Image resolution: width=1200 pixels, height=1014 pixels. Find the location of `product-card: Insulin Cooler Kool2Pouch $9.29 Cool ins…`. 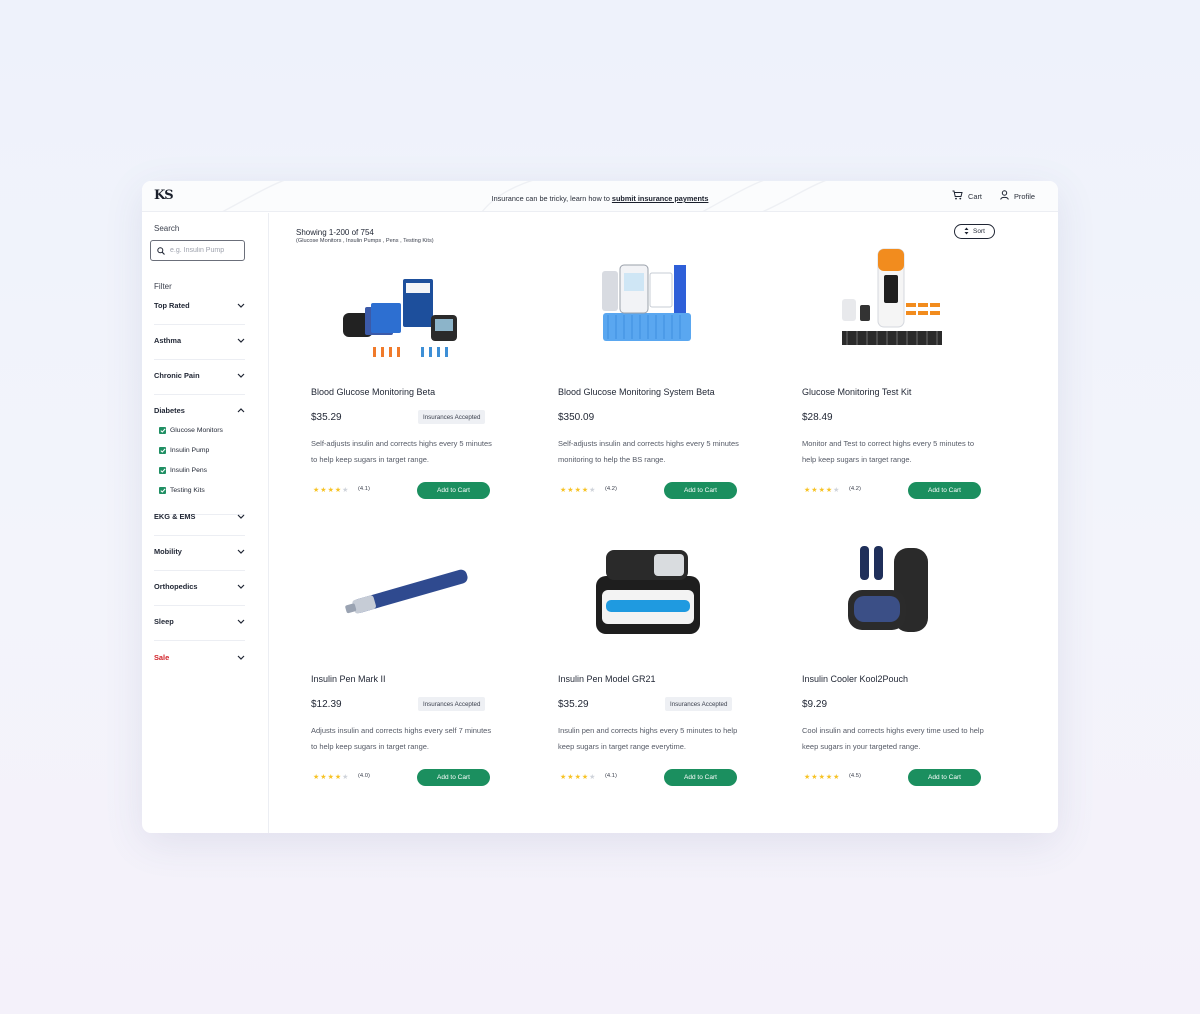

product-card: Insulin Cooler Kool2Pouch $9.29 Cool ins… is located at coordinates (902, 660).